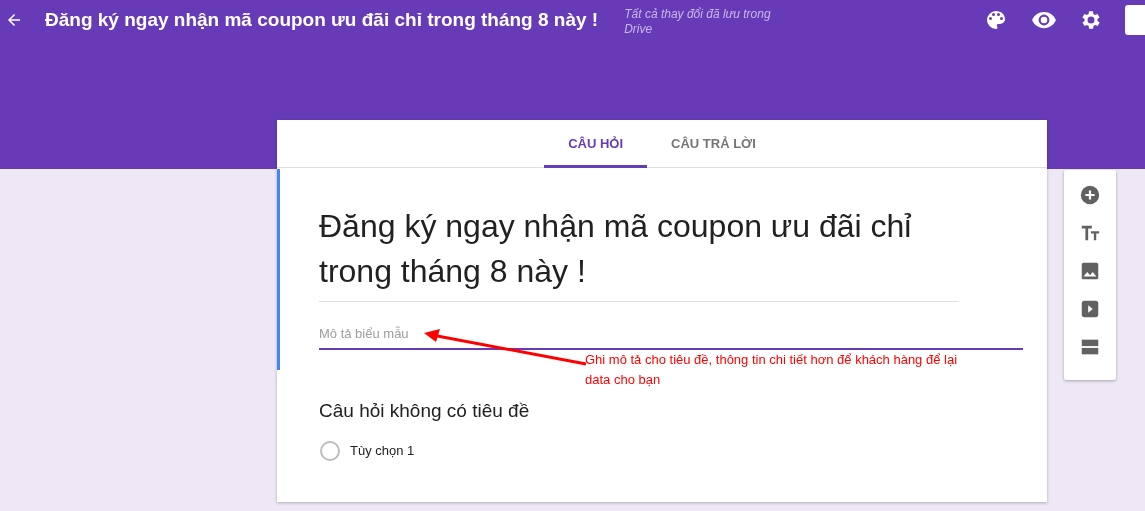 The width and height of the screenshot is (1145, 511). I want to click on add-circle-icon, so click(1090, 195).